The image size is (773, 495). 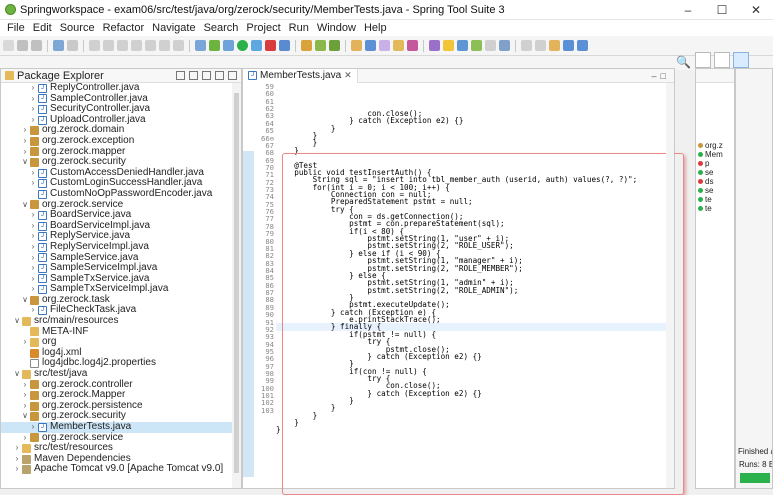 I want to click on mark-occurrences-icon, so click(x=434, y=45).